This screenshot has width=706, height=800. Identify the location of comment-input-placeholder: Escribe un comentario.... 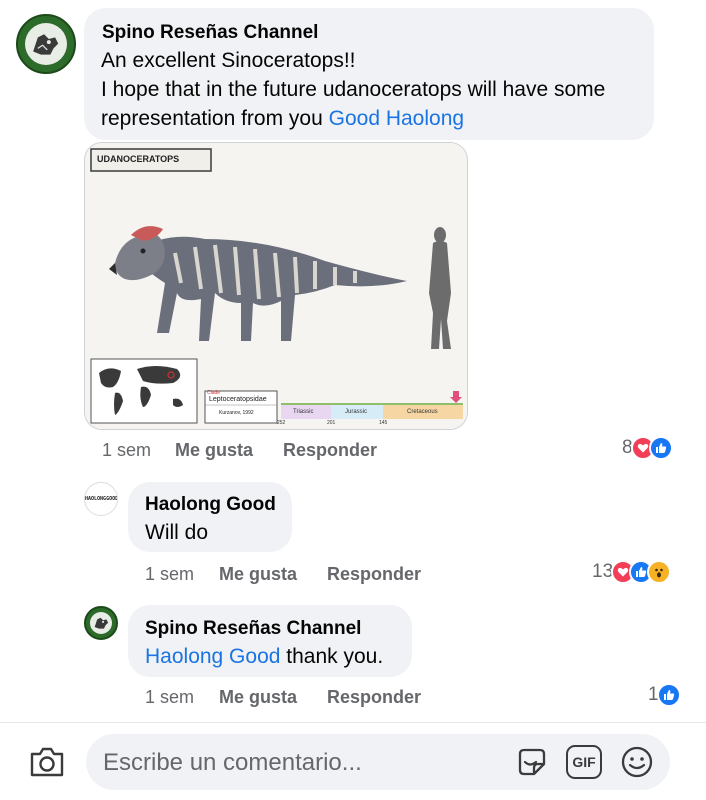
(232, 762).